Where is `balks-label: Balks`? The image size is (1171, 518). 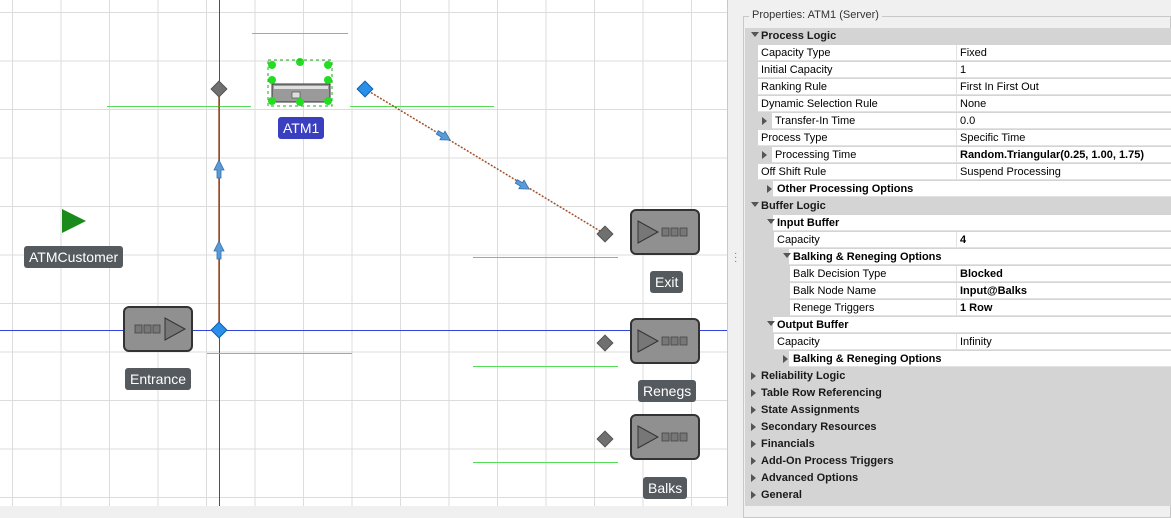 balks-label: Balks is located at coordinates (665, 488).